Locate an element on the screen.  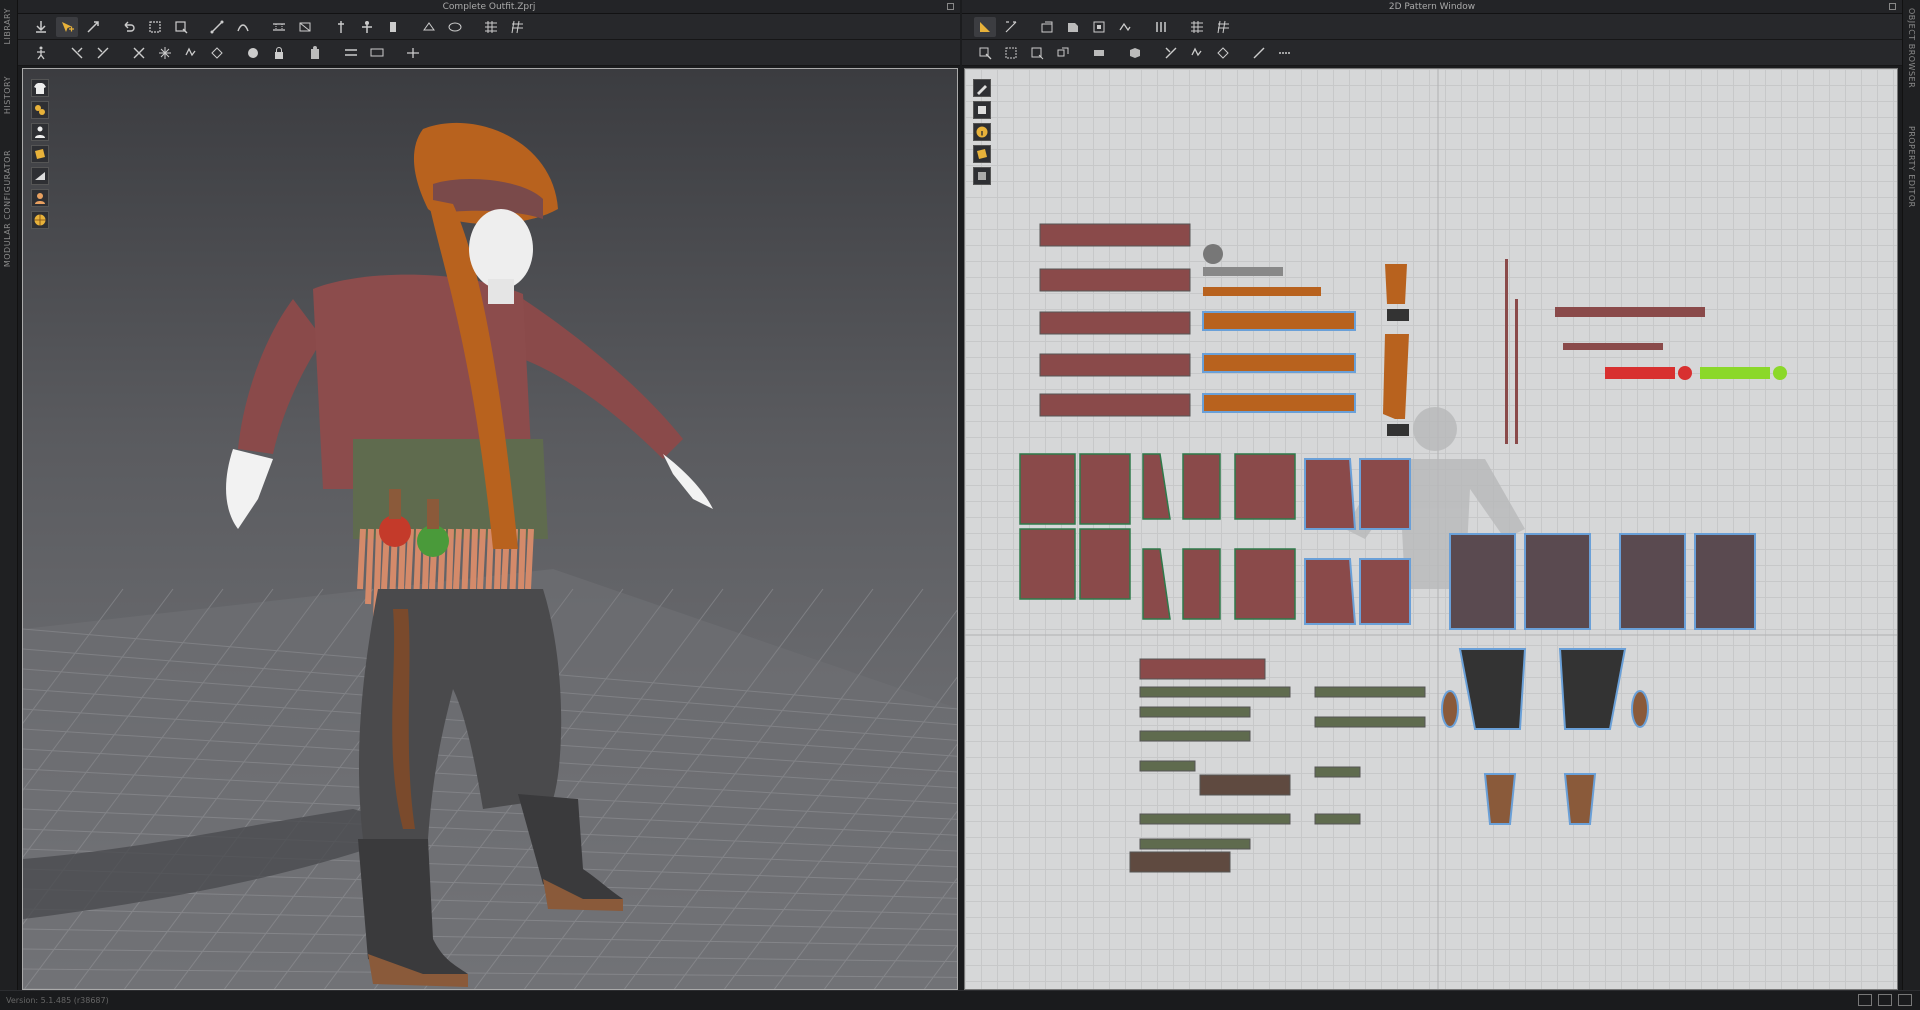
avatar-icon is located at coordinates (367, 27).